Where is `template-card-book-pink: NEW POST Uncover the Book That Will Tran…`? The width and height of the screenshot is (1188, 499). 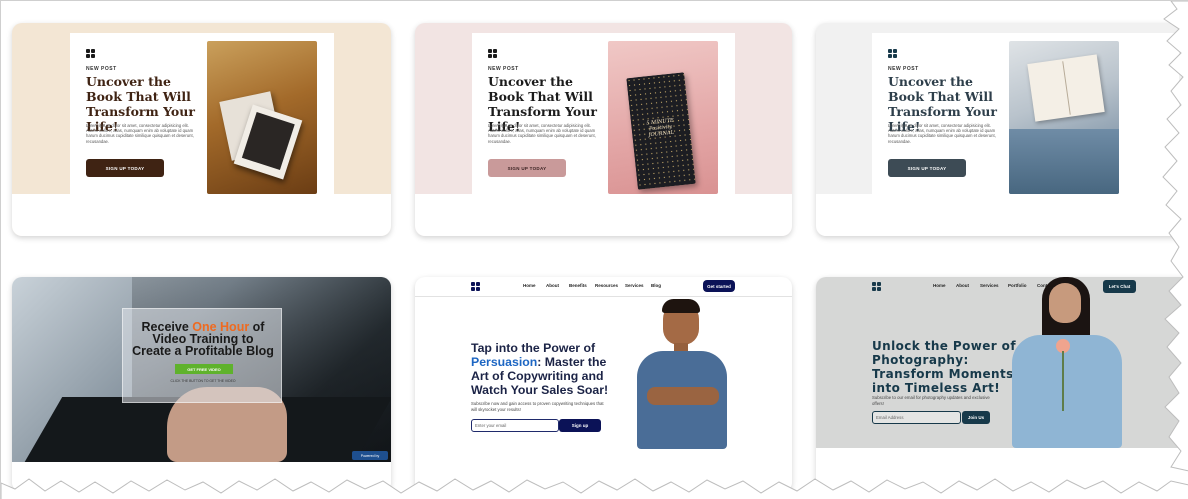 template-card-book-pink: NEW POST Uncover the Book That Will Tran… is located at coordinates (603, 129).